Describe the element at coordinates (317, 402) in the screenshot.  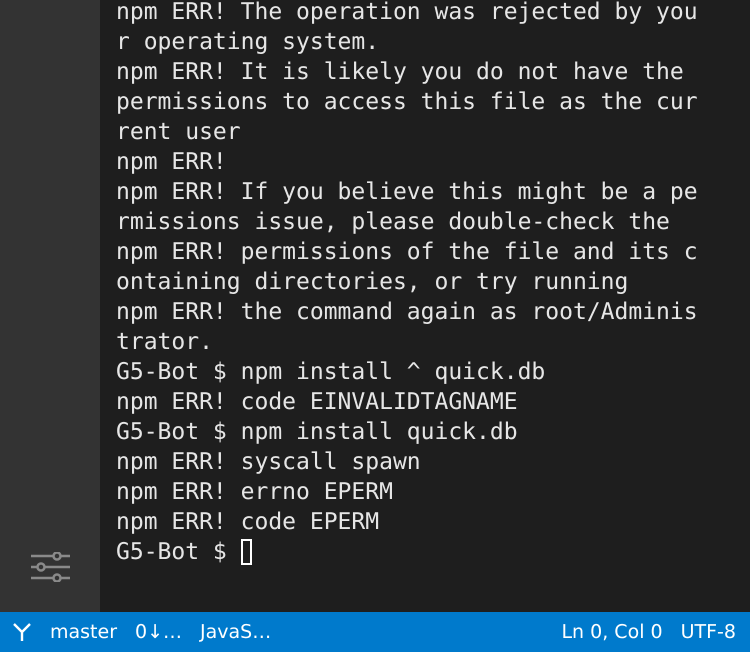
I see `terminal-line: npm ERR! code EINVALIDTAGNAME` at that location.